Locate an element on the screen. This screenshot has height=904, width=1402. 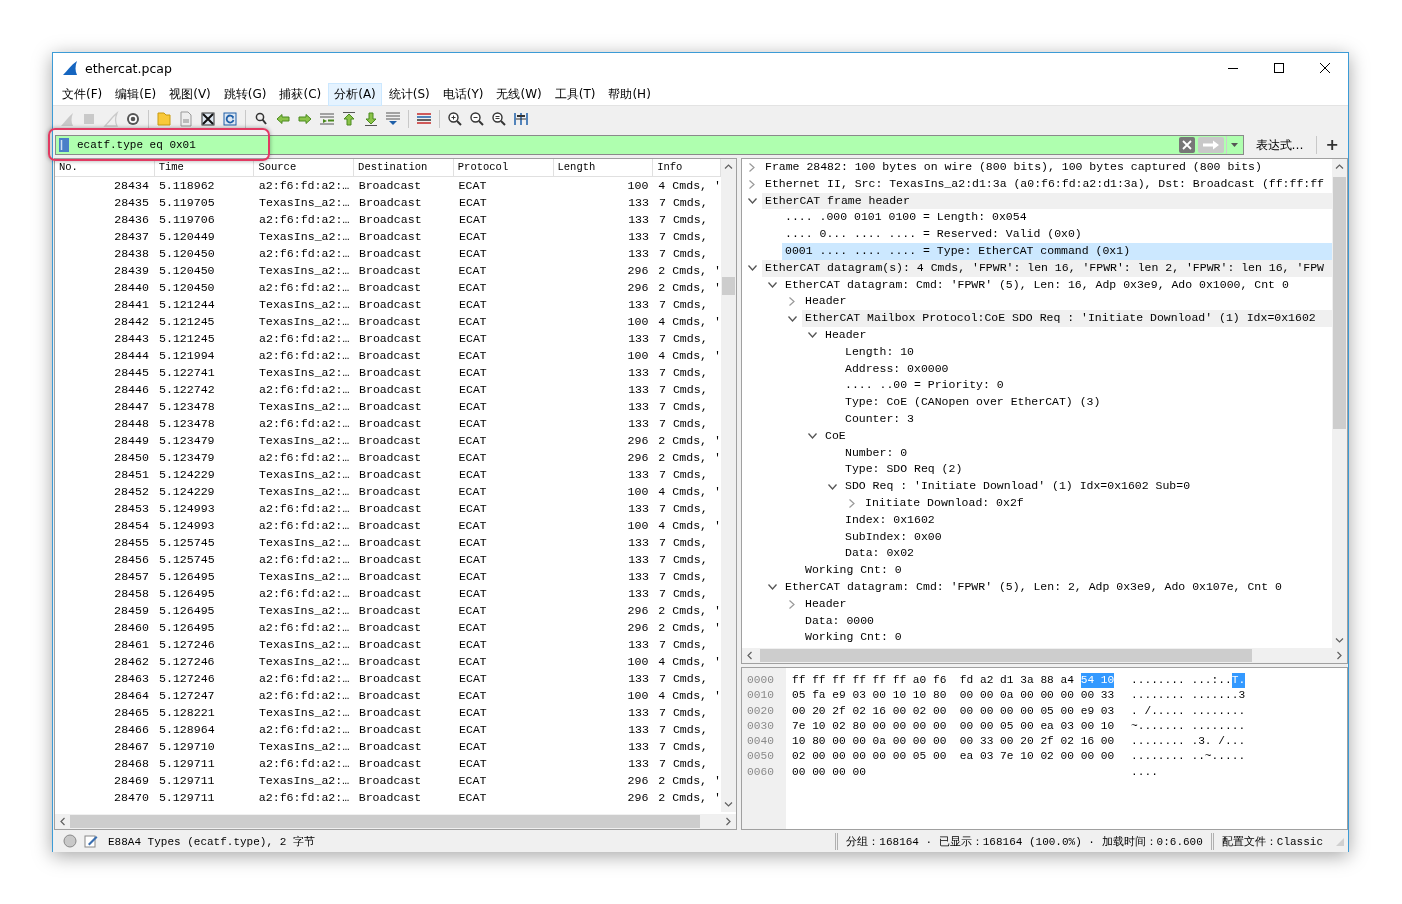
packet-row: 28462 5.127246 TexasIns_a2:… Broadcast ECAT 100 4 Cmds, ' is located at coordinates (388, 661).